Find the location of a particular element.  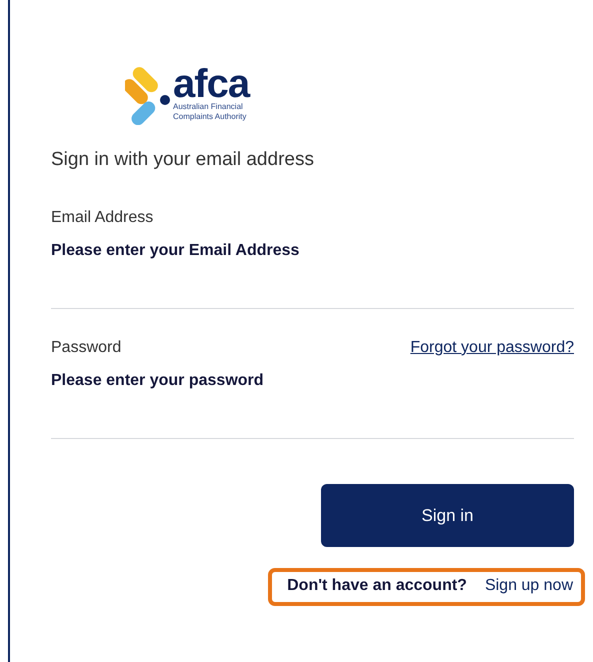

sign-up-link: Sign up now is located at coordinates (528, 586).